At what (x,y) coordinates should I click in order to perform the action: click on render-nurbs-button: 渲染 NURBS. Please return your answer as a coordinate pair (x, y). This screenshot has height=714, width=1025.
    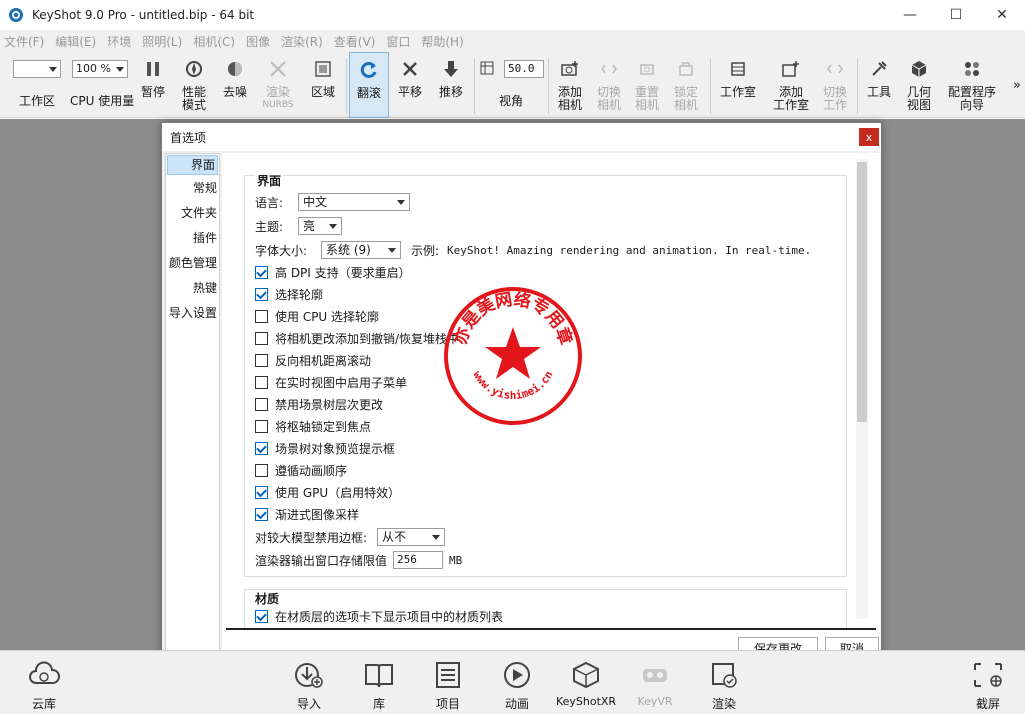
    Looking at the image, I should click on (278, 85).